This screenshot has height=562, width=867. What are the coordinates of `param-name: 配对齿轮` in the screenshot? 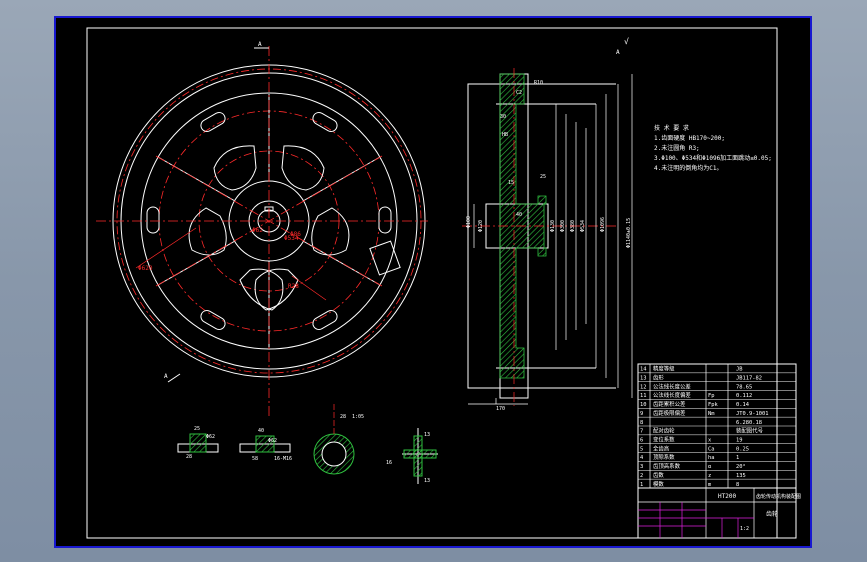 It's located at (664, 431).